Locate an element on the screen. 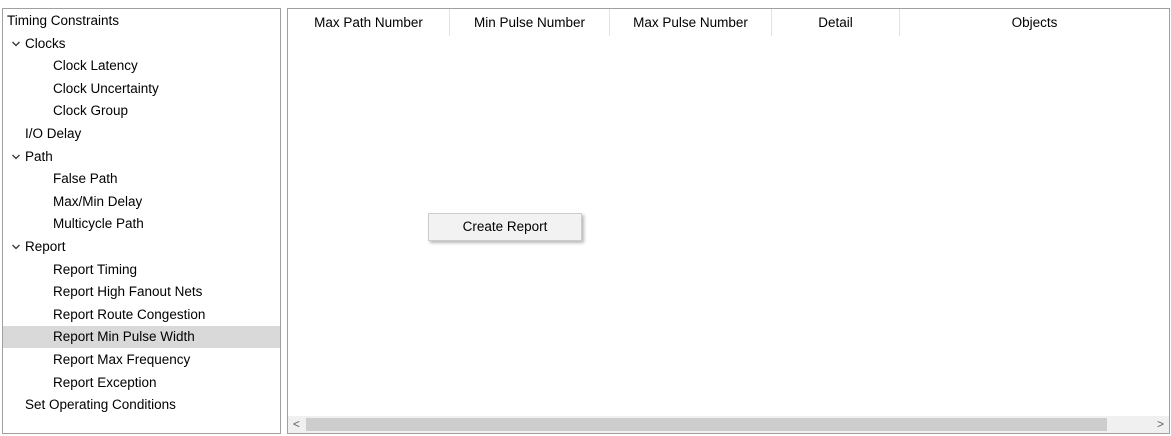  create-report-menu-item: Create Report is located at coordinates (505, 227).